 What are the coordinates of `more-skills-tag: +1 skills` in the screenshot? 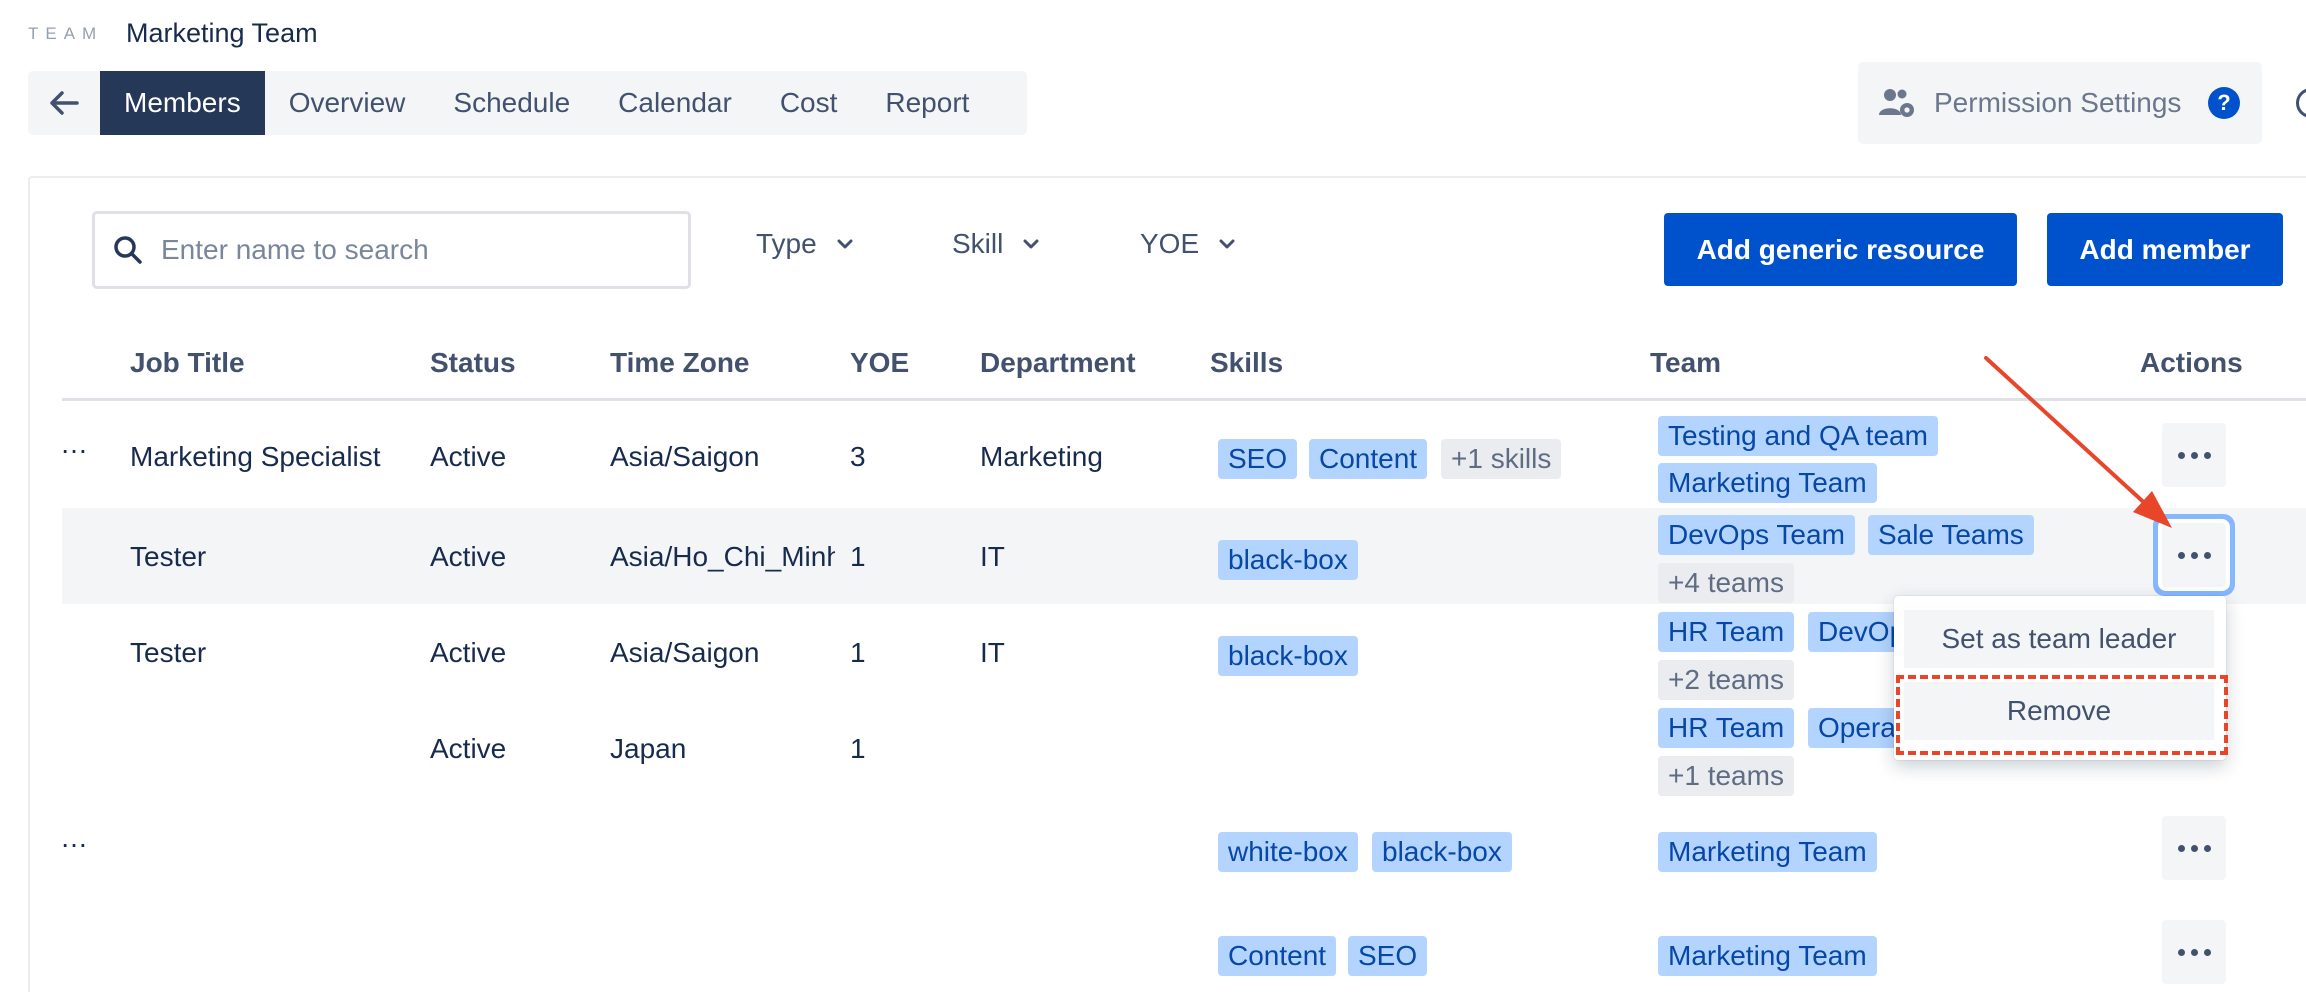 It's located at (1501, 459).